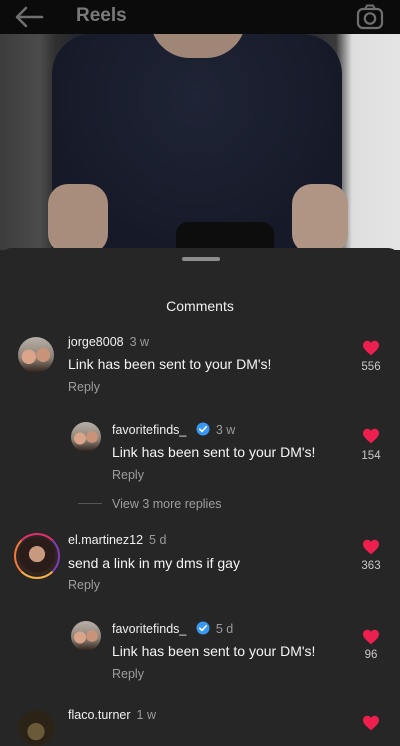  I want to click on comment-username: jorge8008 3 w, so click(108, 342).